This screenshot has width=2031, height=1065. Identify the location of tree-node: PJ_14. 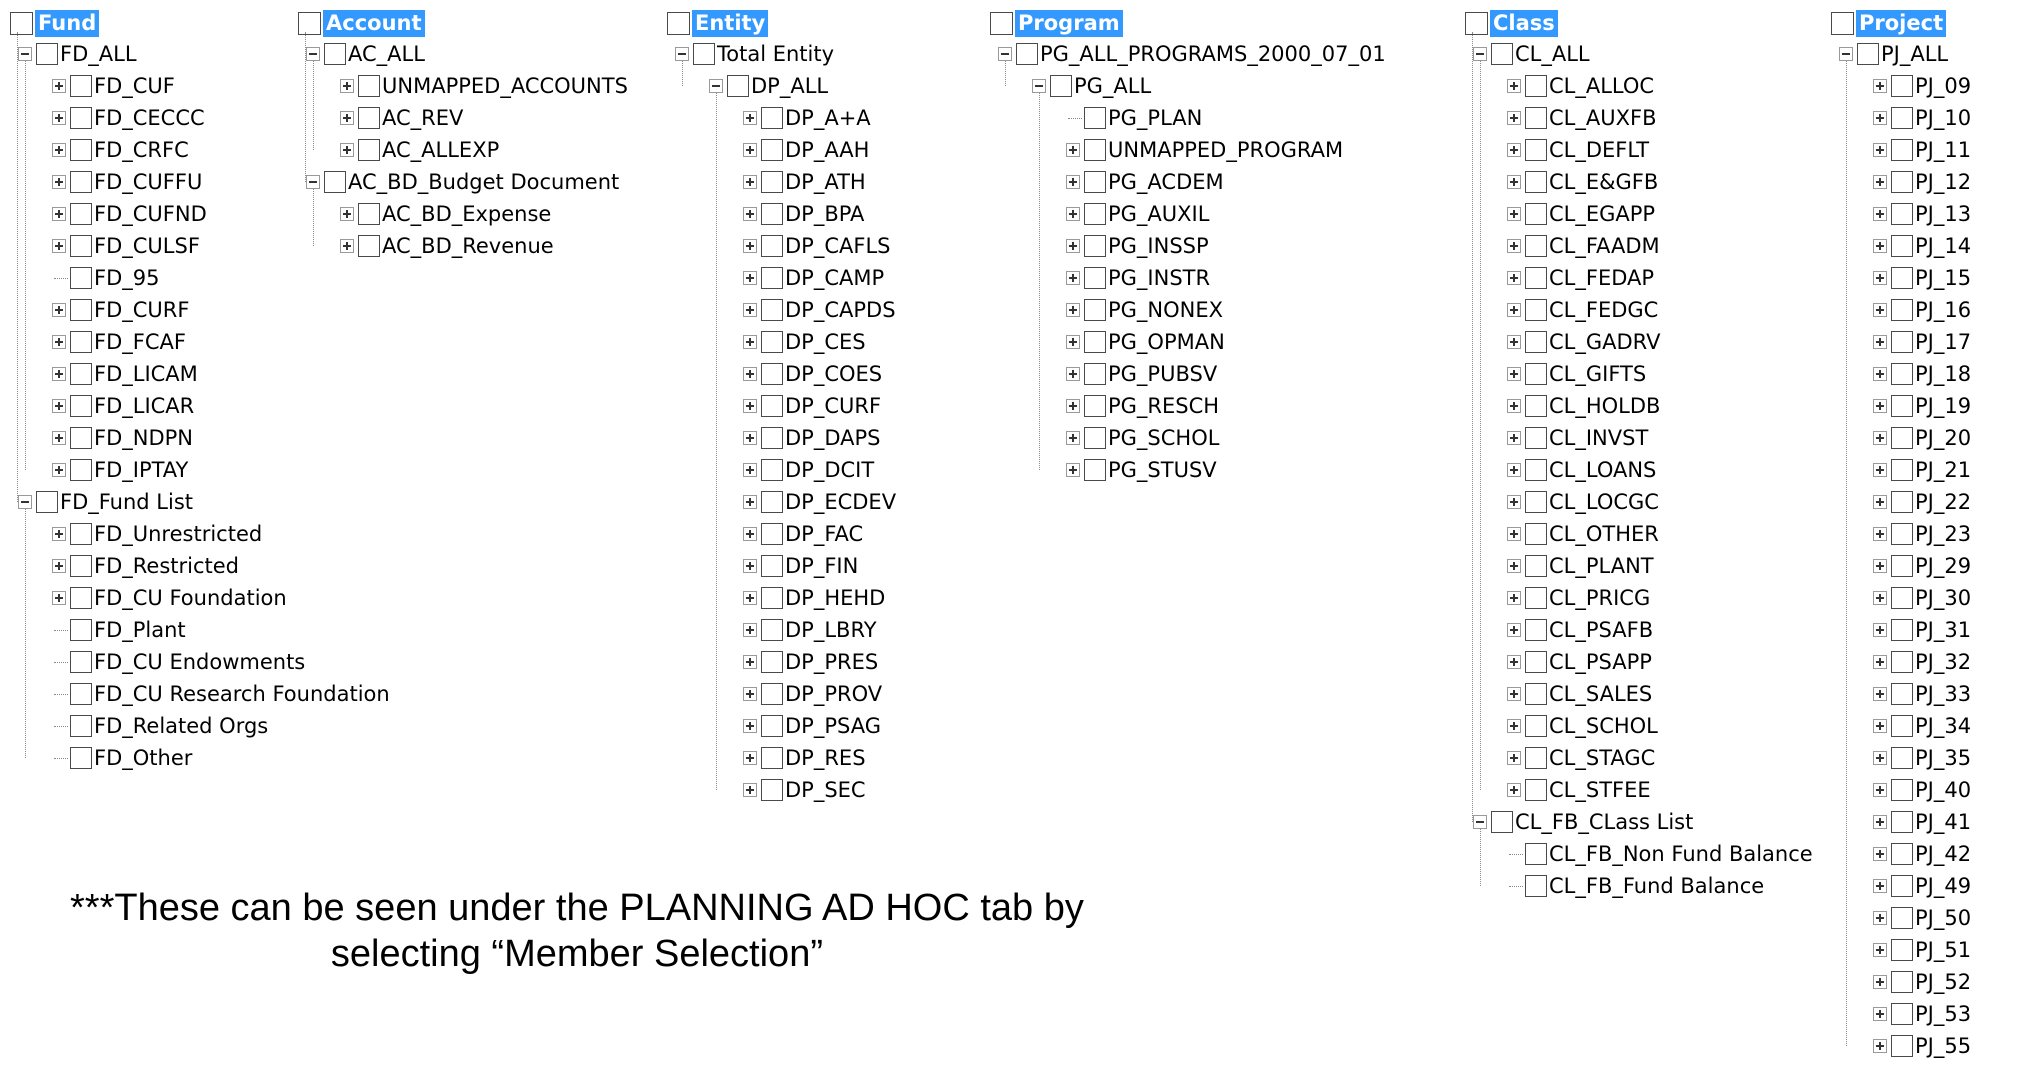
(1905, 246).